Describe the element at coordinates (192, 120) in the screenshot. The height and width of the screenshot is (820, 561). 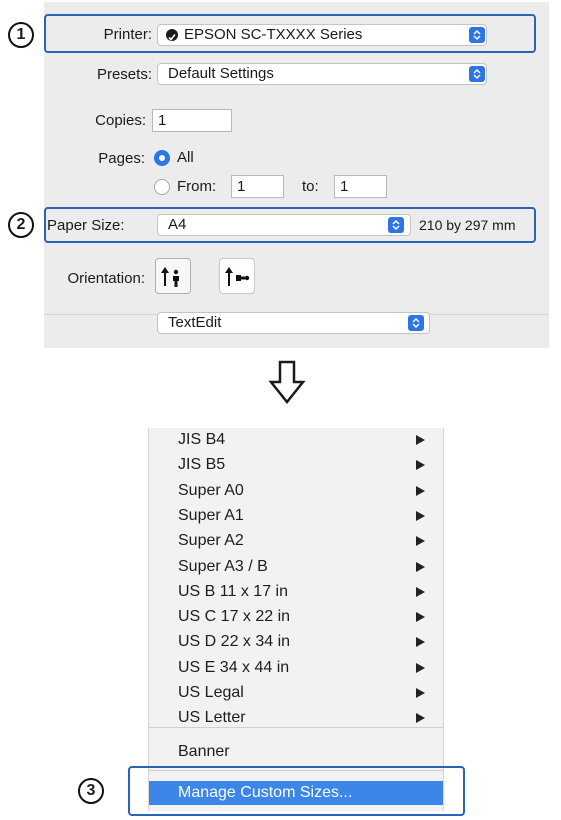
I see `copies-field: 1` at that location.